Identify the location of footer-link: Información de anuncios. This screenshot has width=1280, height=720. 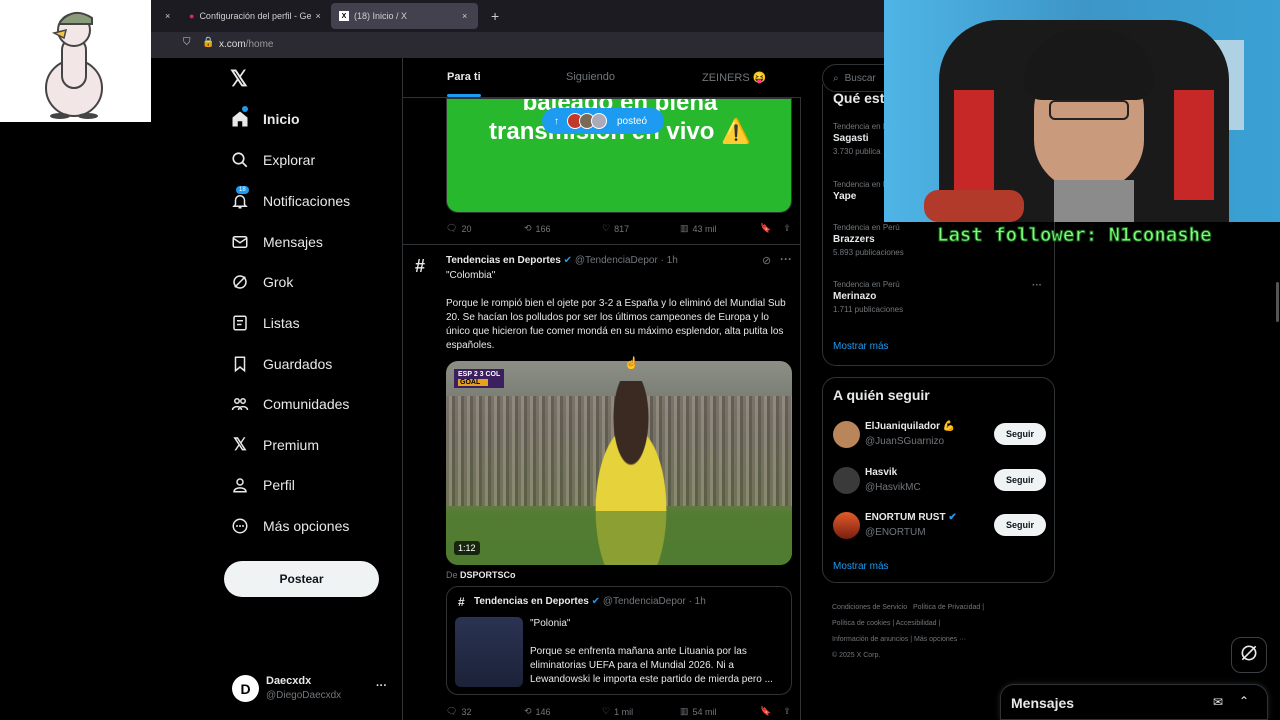
(870, 639).